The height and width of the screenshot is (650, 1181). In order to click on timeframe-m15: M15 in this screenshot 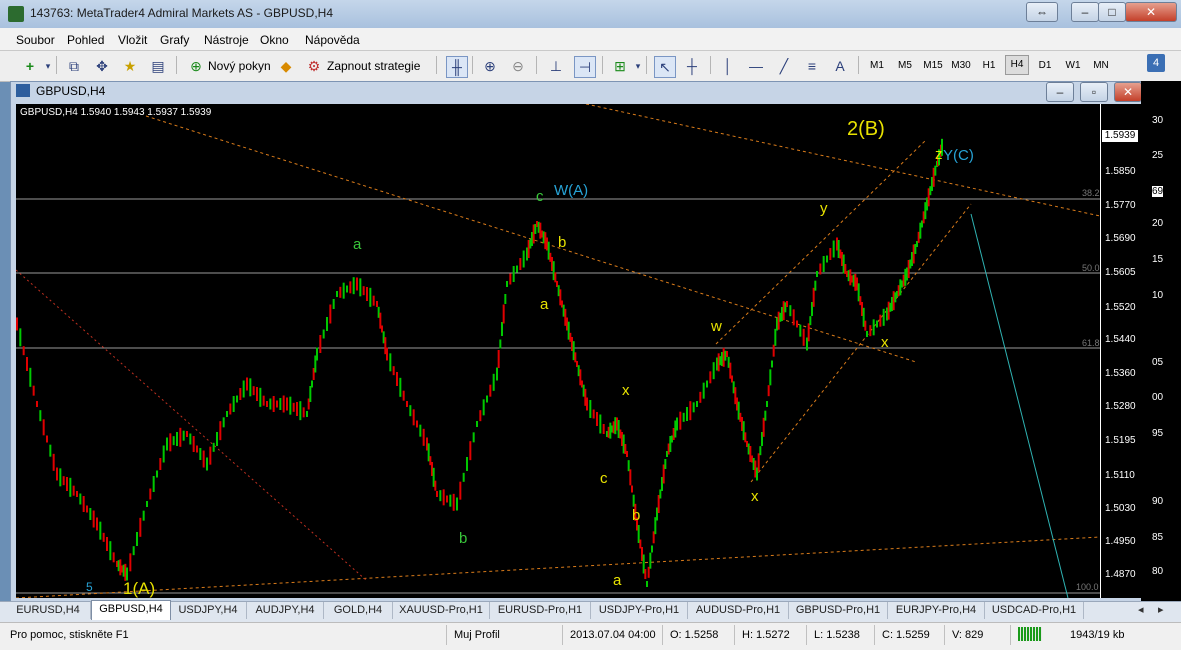, I will do `click(933, 66)`.